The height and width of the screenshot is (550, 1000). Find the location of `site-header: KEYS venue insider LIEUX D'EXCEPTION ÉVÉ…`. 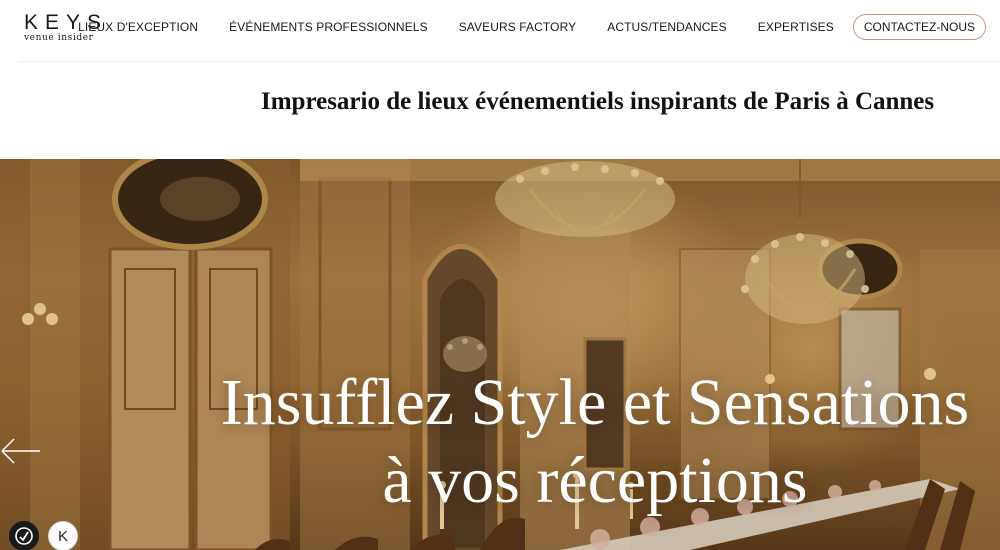

site-header: KEYS venue insider LIEUX D'EXCEPTION ÉVÉ… is located at coordinates (500, 31).